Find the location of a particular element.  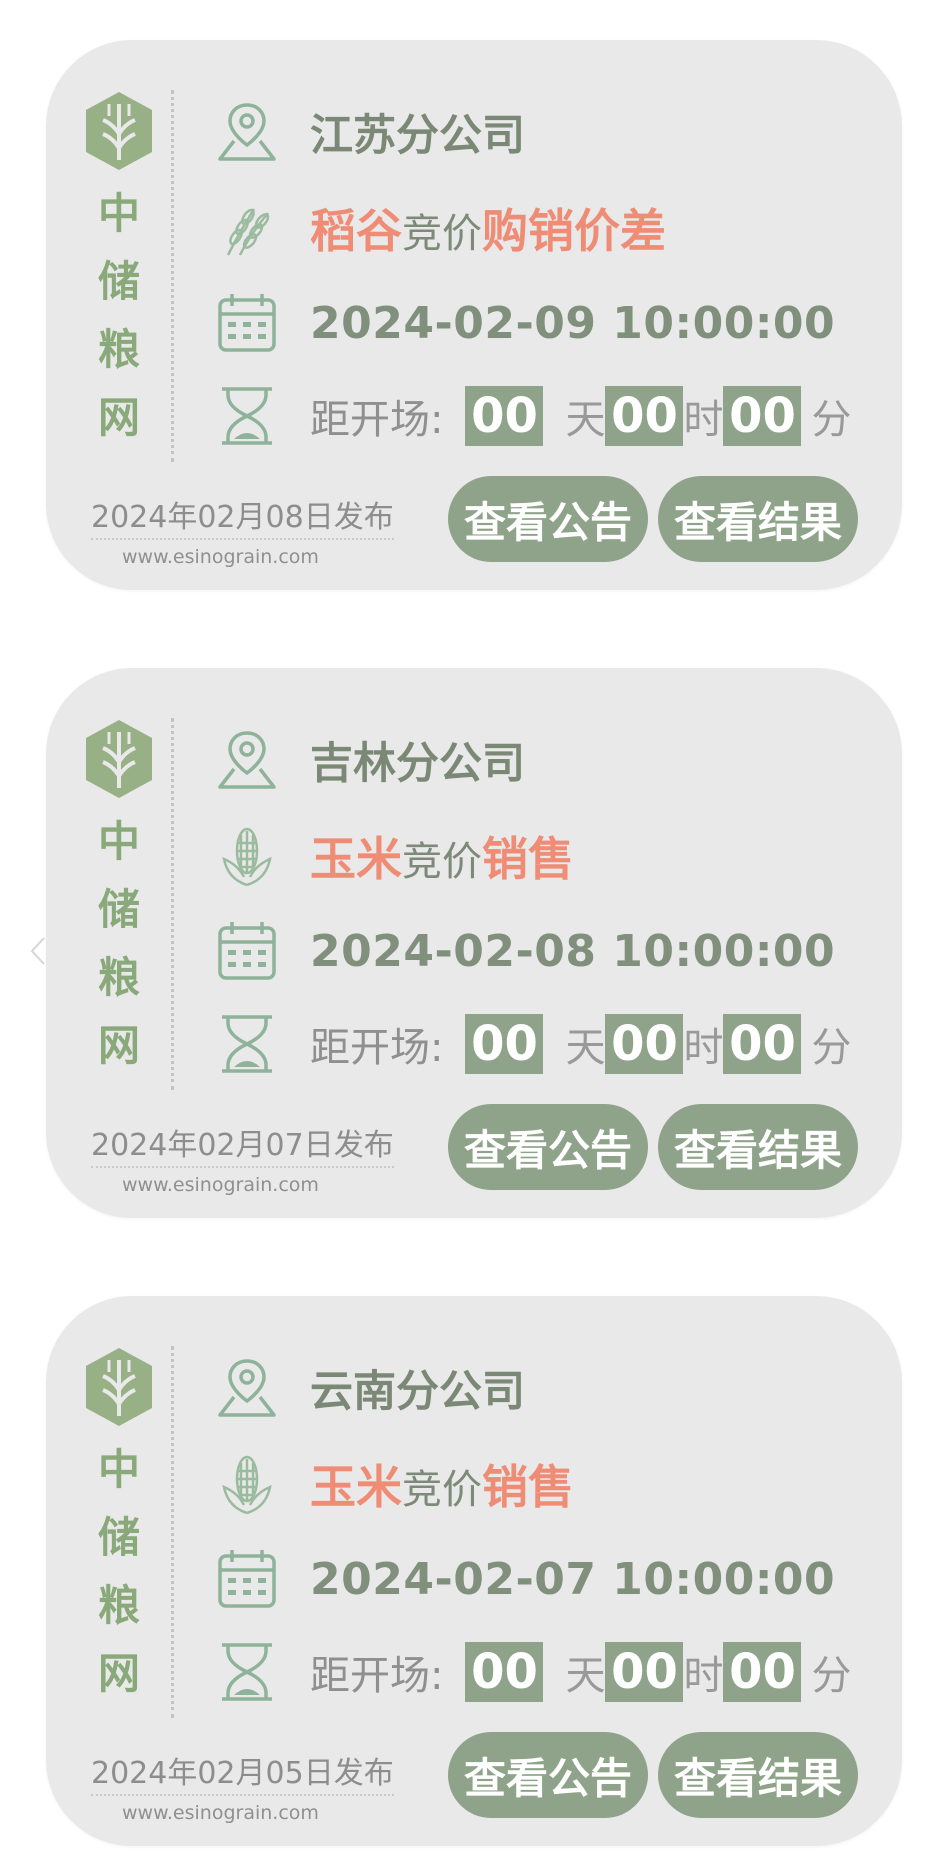

company-row: 江苏分公司 is located at coordinates (369, 132).